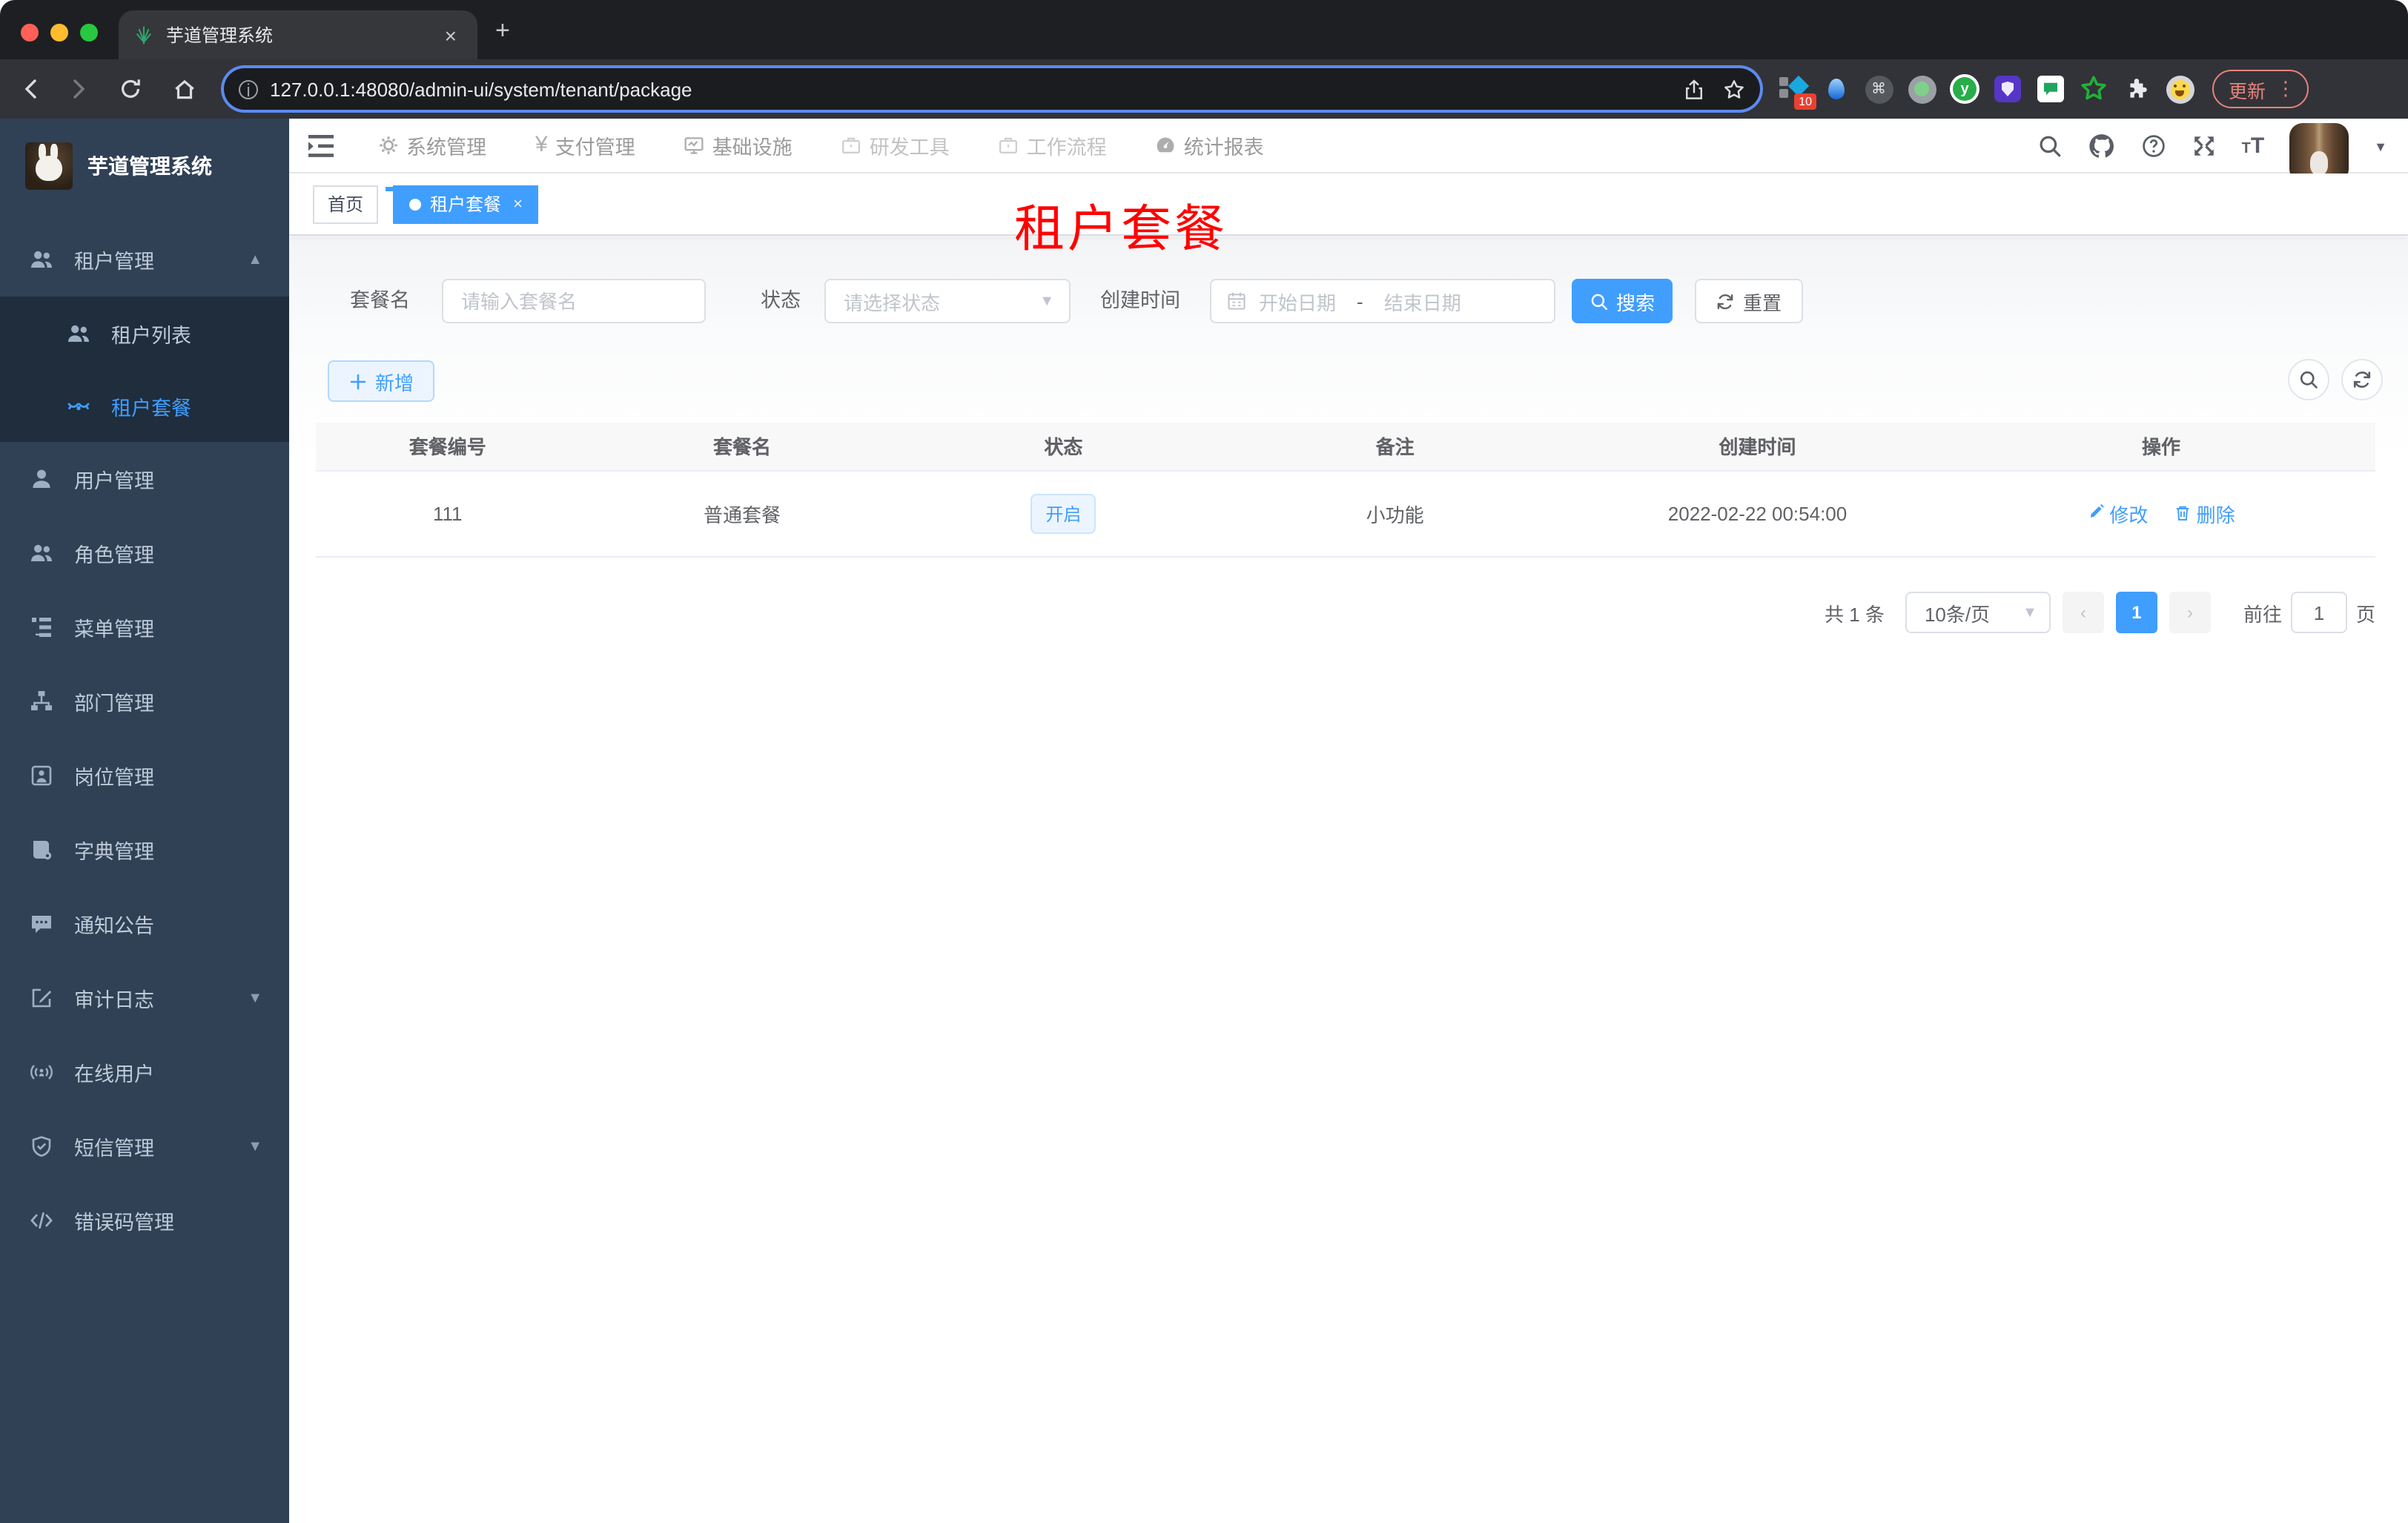 The width and height of the screenshot is (2408, 1523). Describe the element at coordinates (144, 998) in the screenshot. I see `sidebar-item-audit-log: 审计日志 ▼` at that location.